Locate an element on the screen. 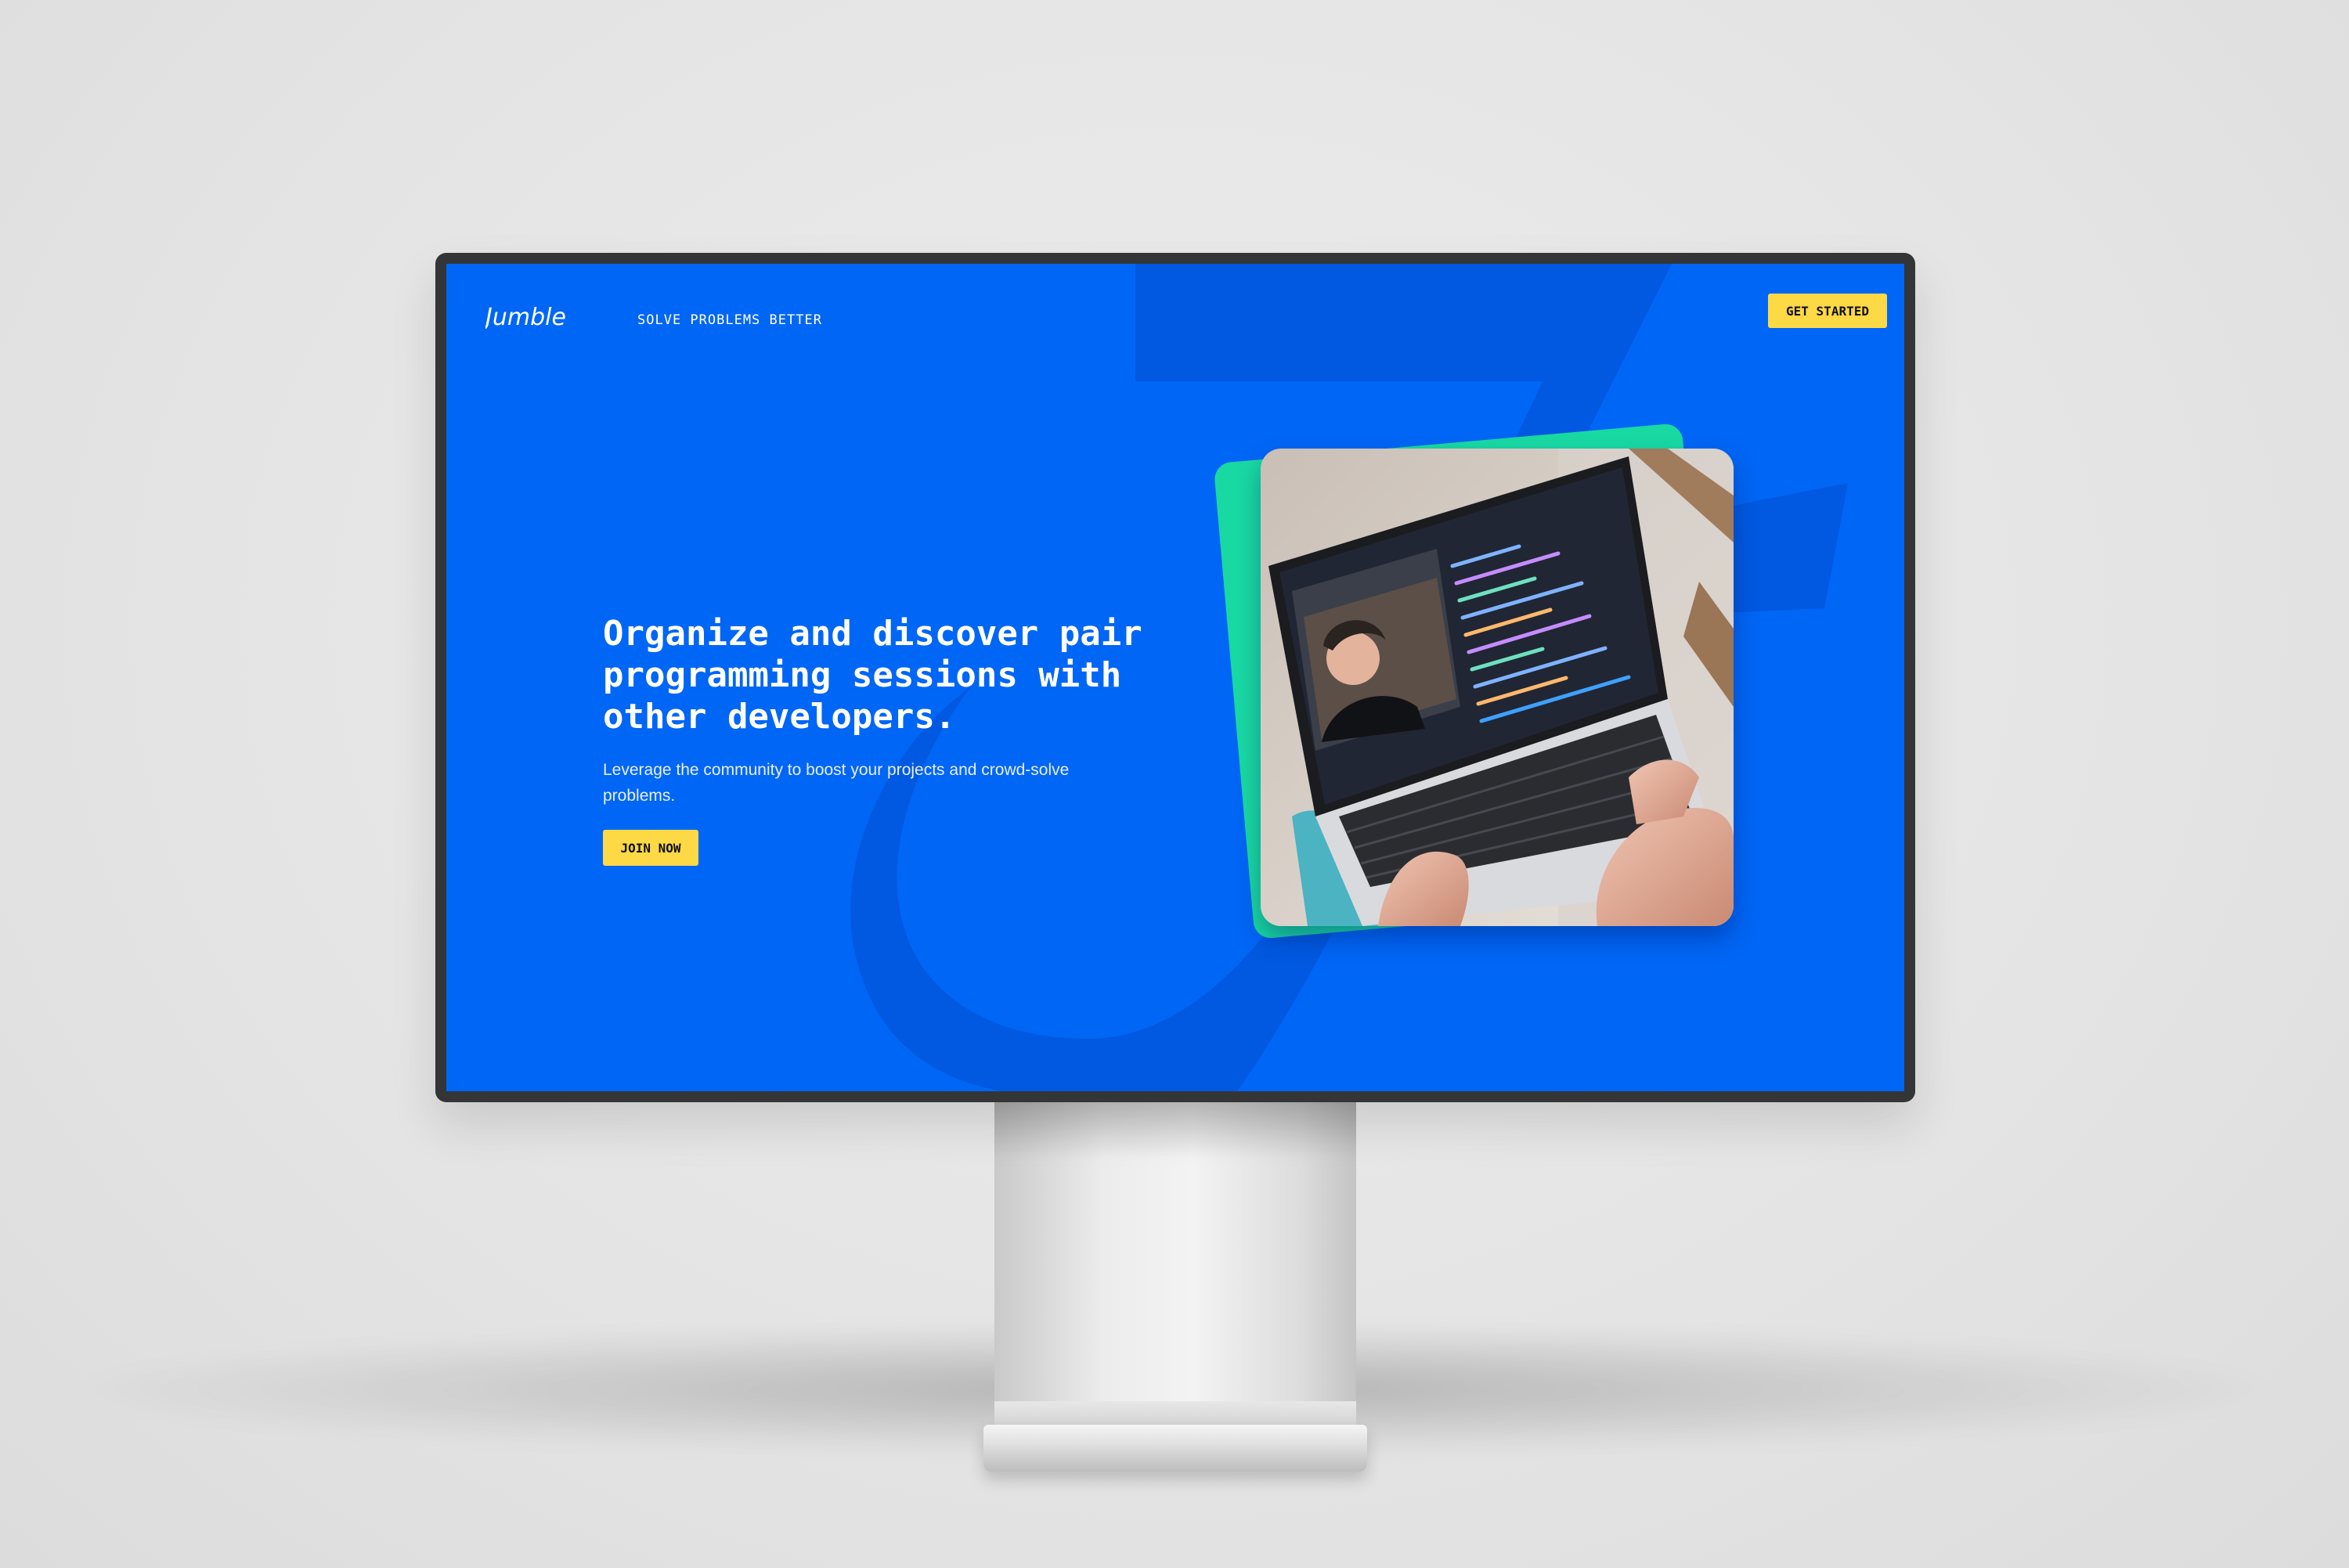 The image size is (2349, 1568). monitor-stand-neck is located at coordinates (1175, 1268).